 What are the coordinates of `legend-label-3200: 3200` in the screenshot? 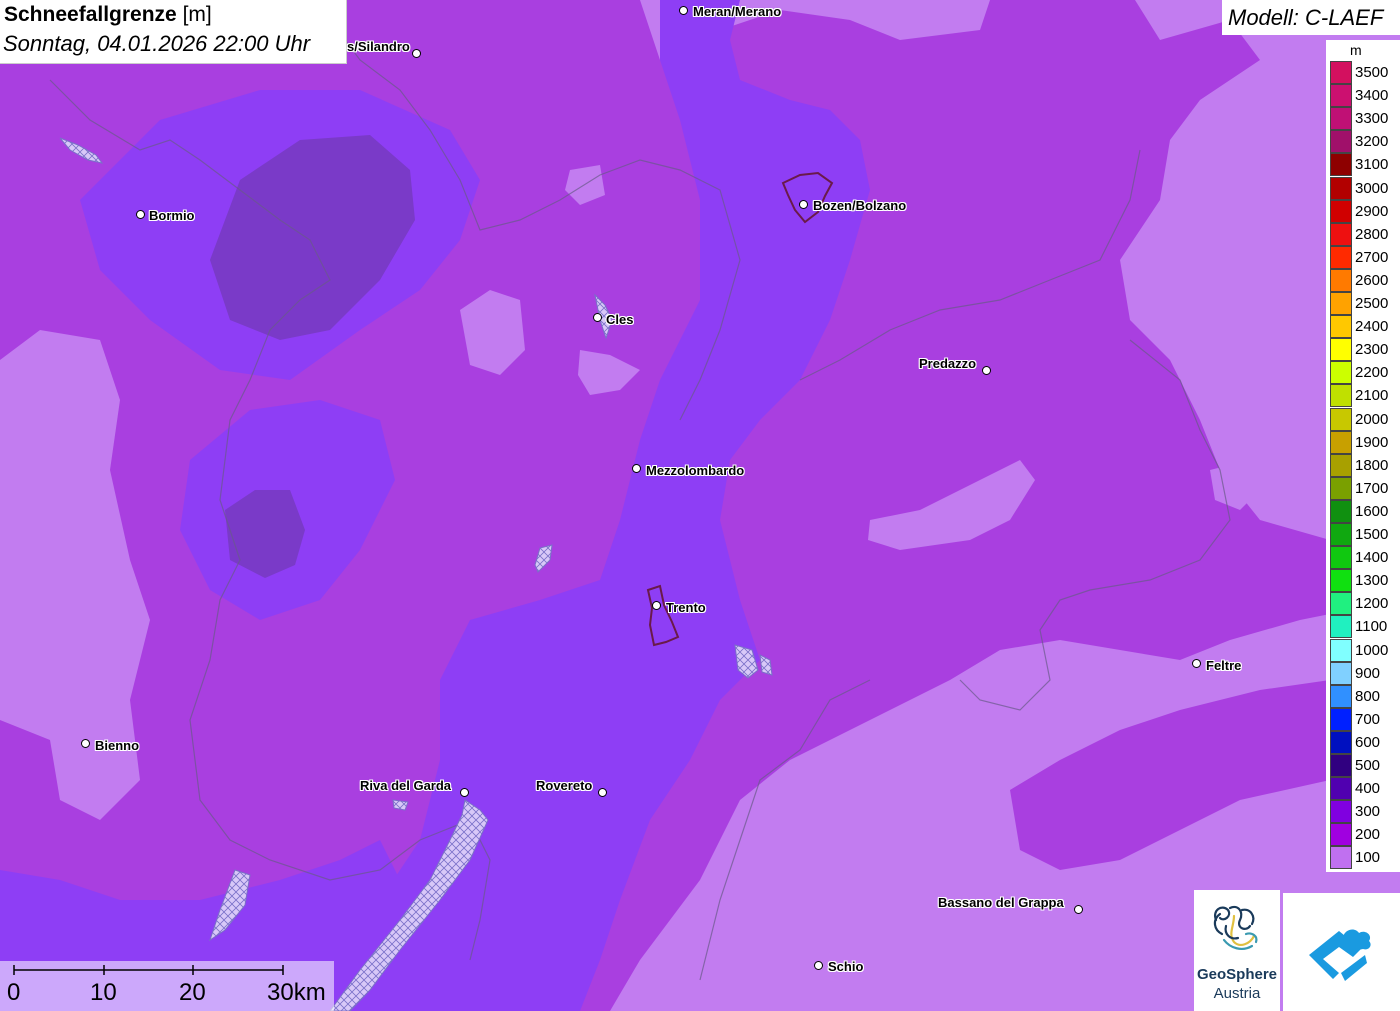 It's located at (1372, 142).